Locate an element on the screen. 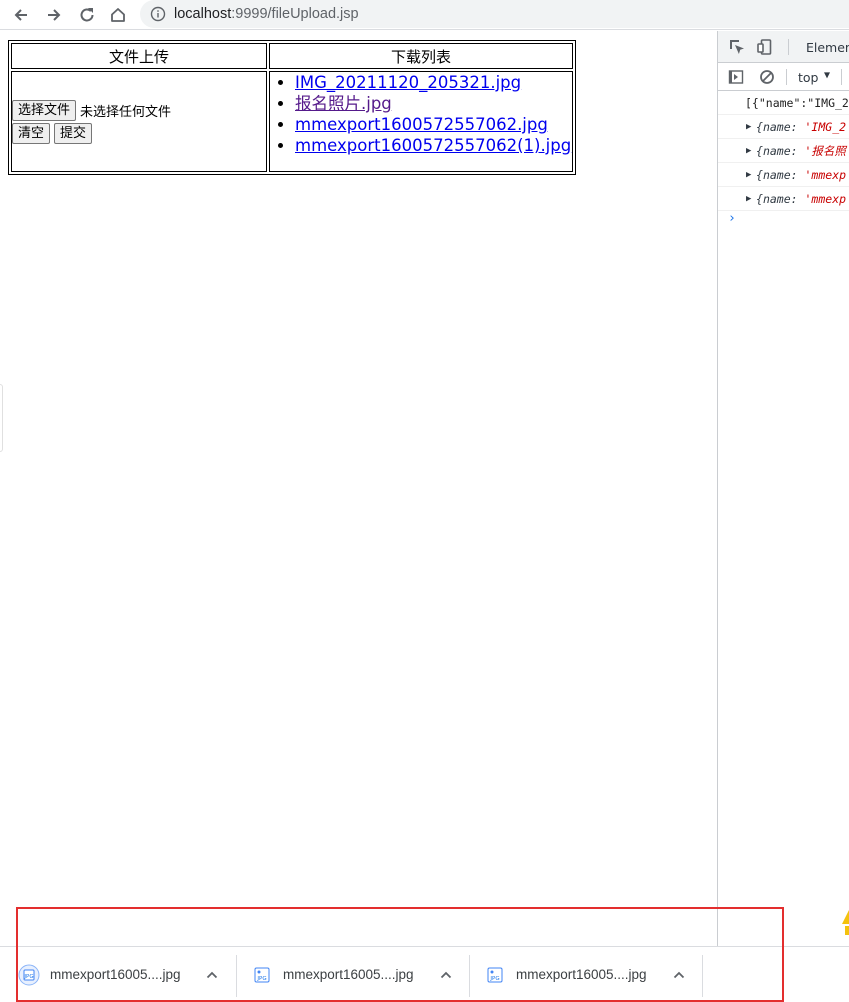 The image size is (849, 1002). console-output-line: [{"name":"IMG_2 is located at coordinates (783, 103).